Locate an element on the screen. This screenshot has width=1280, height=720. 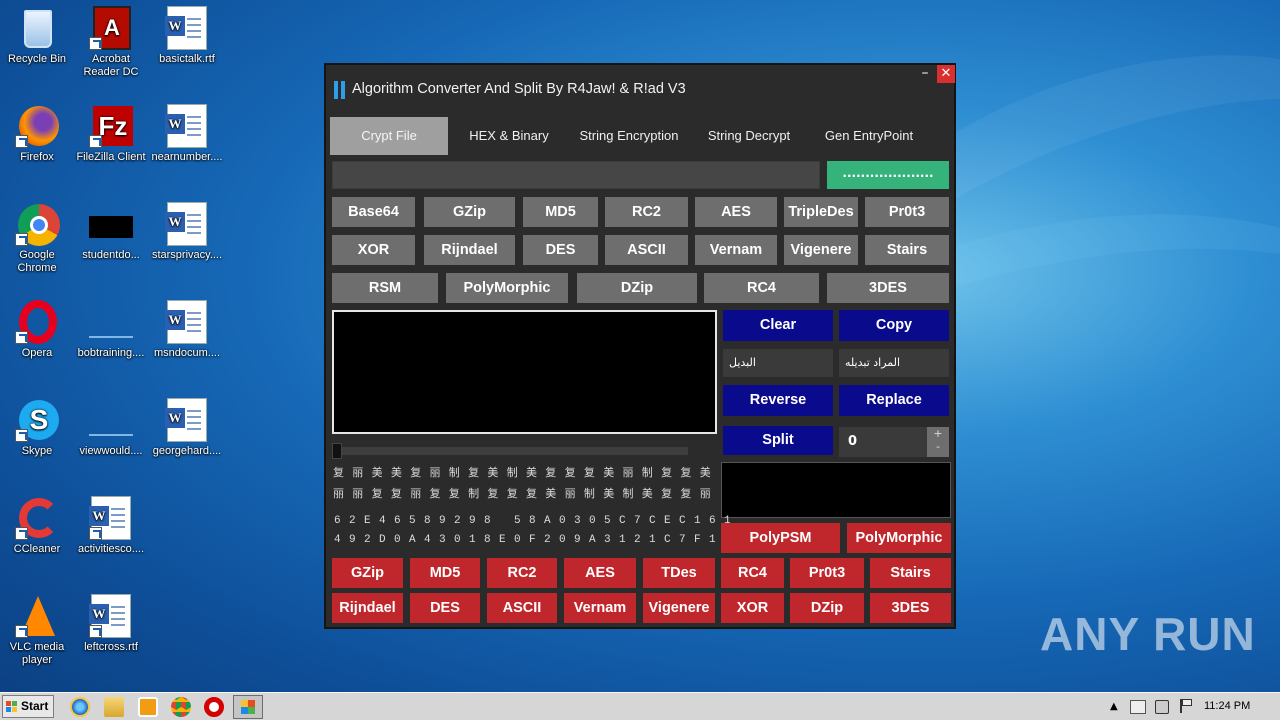
media-player-icon is located at coordinates (148, 707).